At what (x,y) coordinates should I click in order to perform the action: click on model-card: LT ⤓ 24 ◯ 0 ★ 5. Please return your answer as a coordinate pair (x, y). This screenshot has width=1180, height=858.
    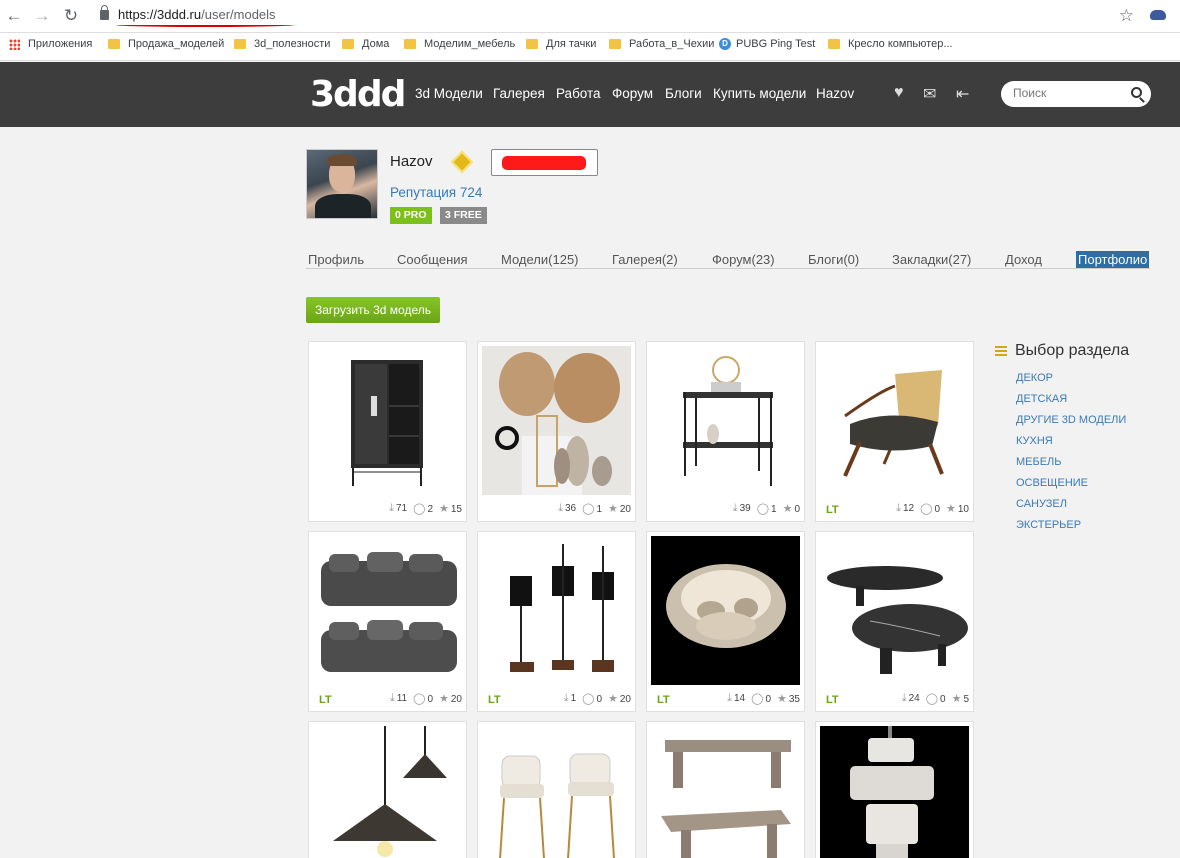
    Looking at the image, I should click on (894, 621).